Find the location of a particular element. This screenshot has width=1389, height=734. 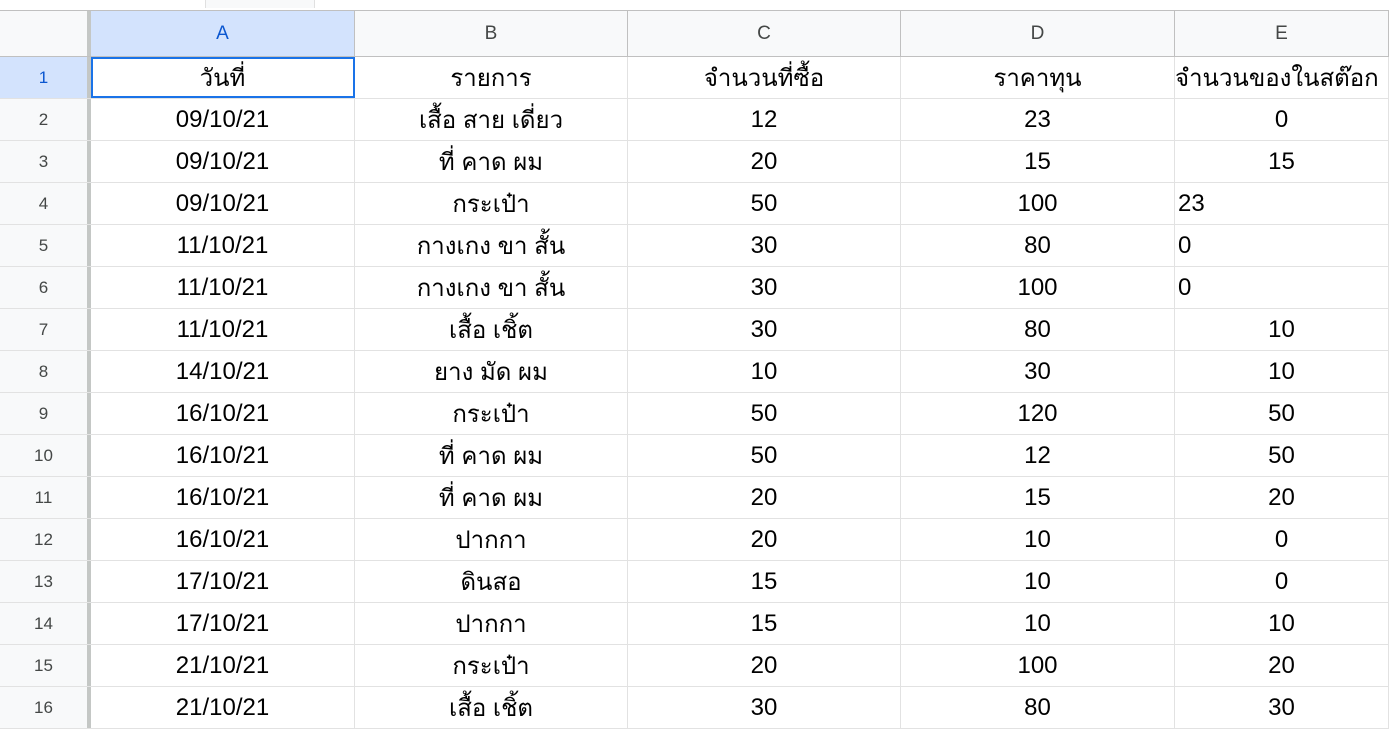

cell-c7: 30 is located at coordinates (764, 329).